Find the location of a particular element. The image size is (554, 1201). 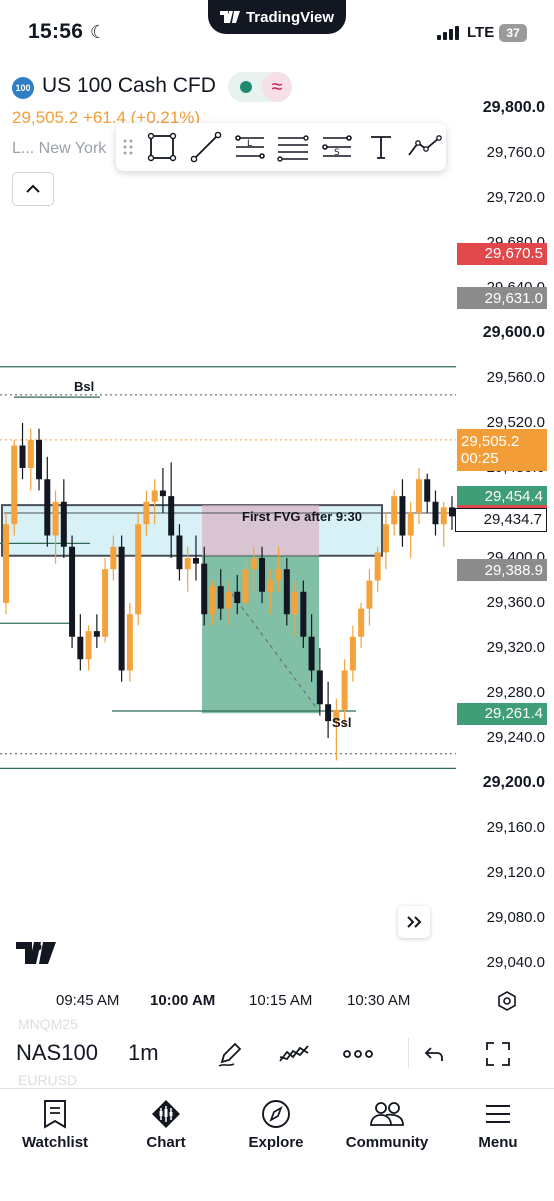

long-position-tool-button: L is located at coordinates (250, 147).